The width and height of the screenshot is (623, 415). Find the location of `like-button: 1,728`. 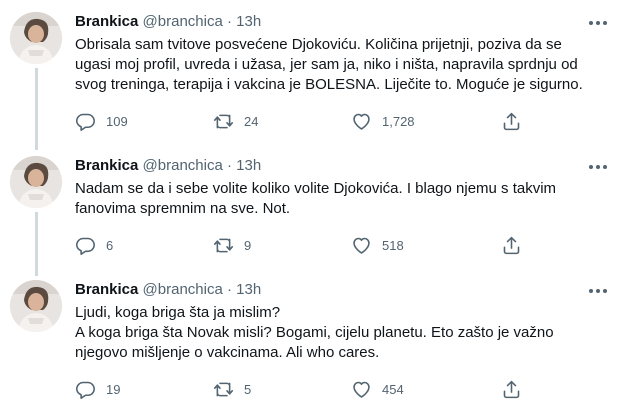

like-button: 1,728 is located at coordinates (383, 121).